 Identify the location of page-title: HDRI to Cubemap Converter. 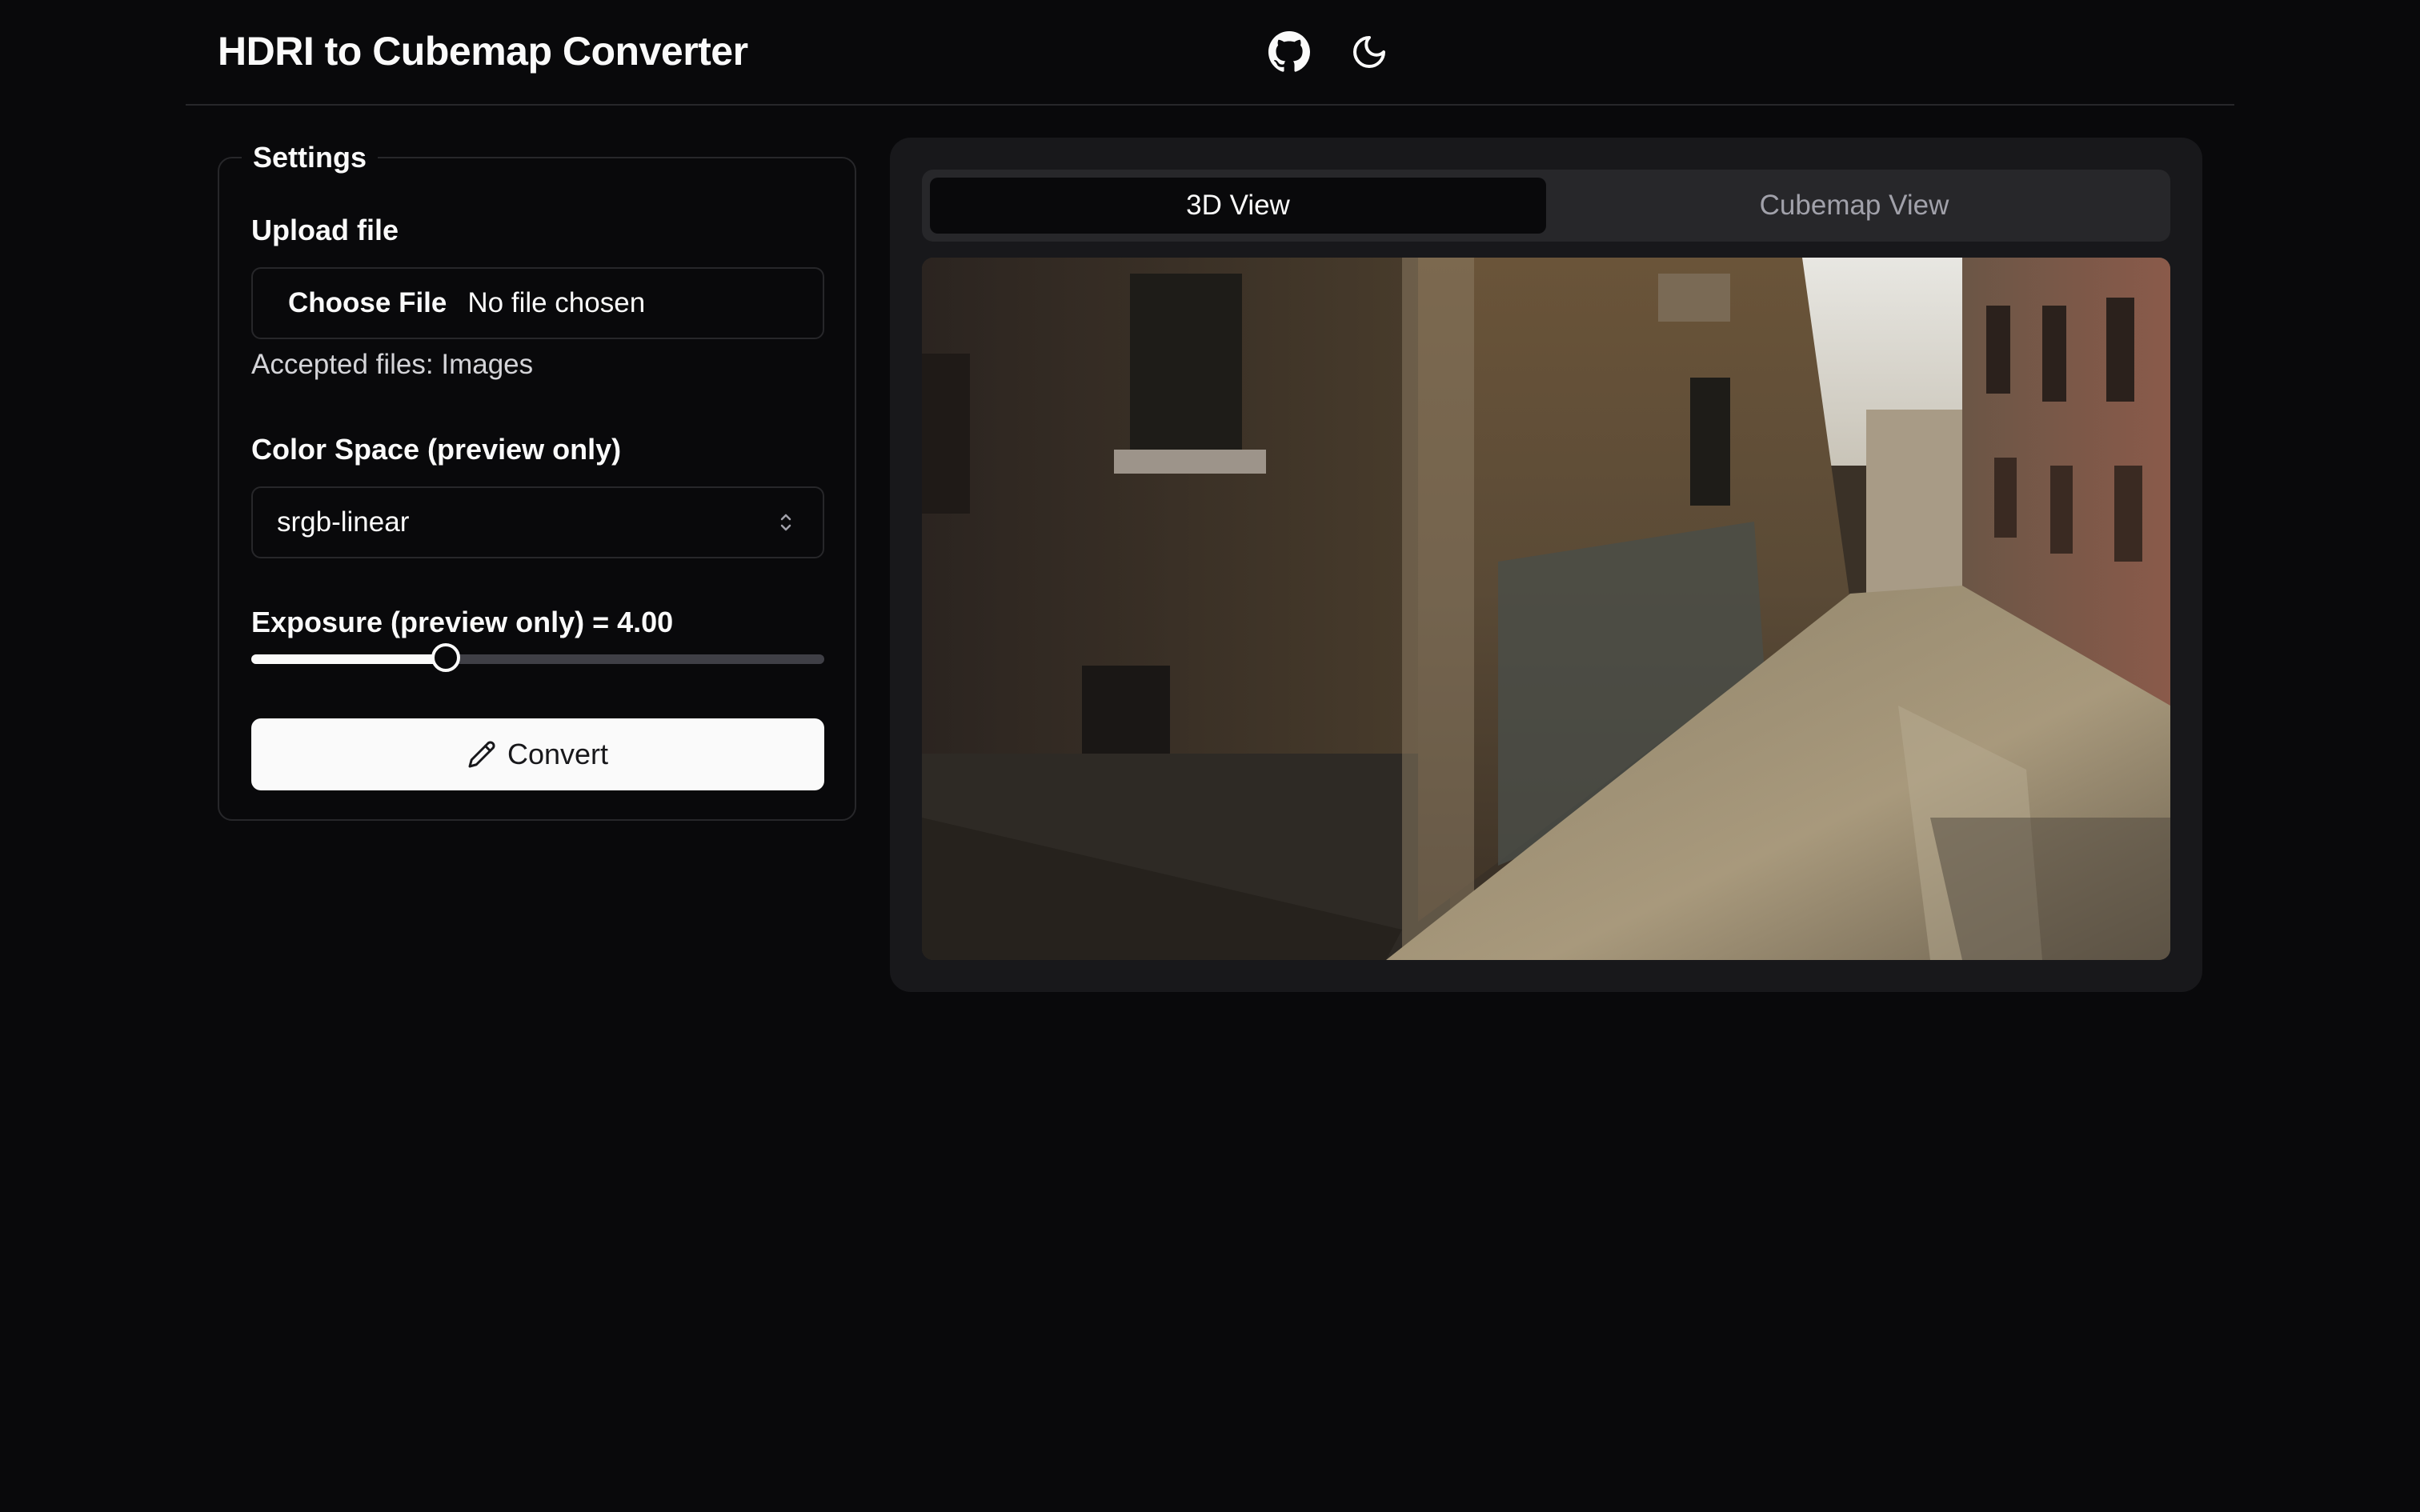
(483, 51).